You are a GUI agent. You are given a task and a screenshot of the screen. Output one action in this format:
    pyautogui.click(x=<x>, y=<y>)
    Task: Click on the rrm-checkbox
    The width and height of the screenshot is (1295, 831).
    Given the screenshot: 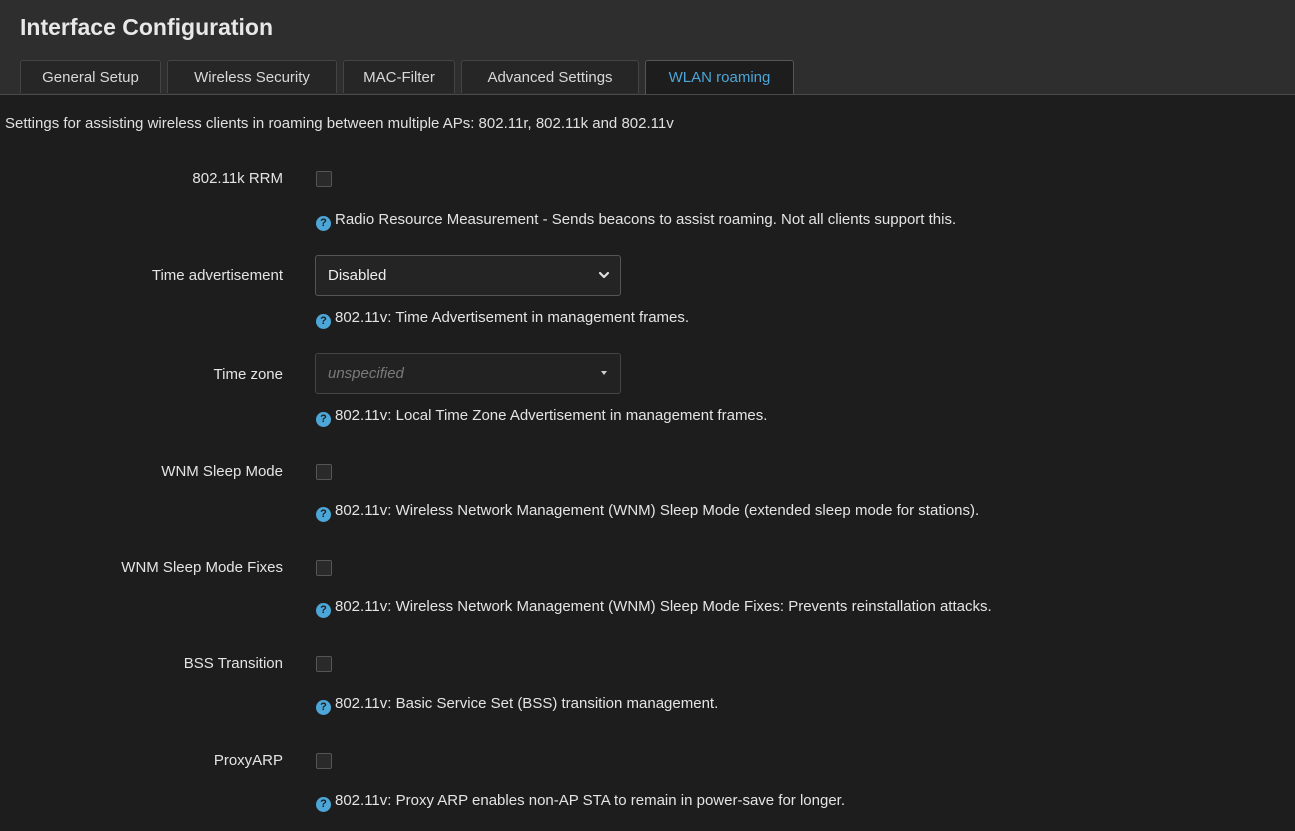 What is the action you would take?
    pyautogui.click(x=324, y=179)
    